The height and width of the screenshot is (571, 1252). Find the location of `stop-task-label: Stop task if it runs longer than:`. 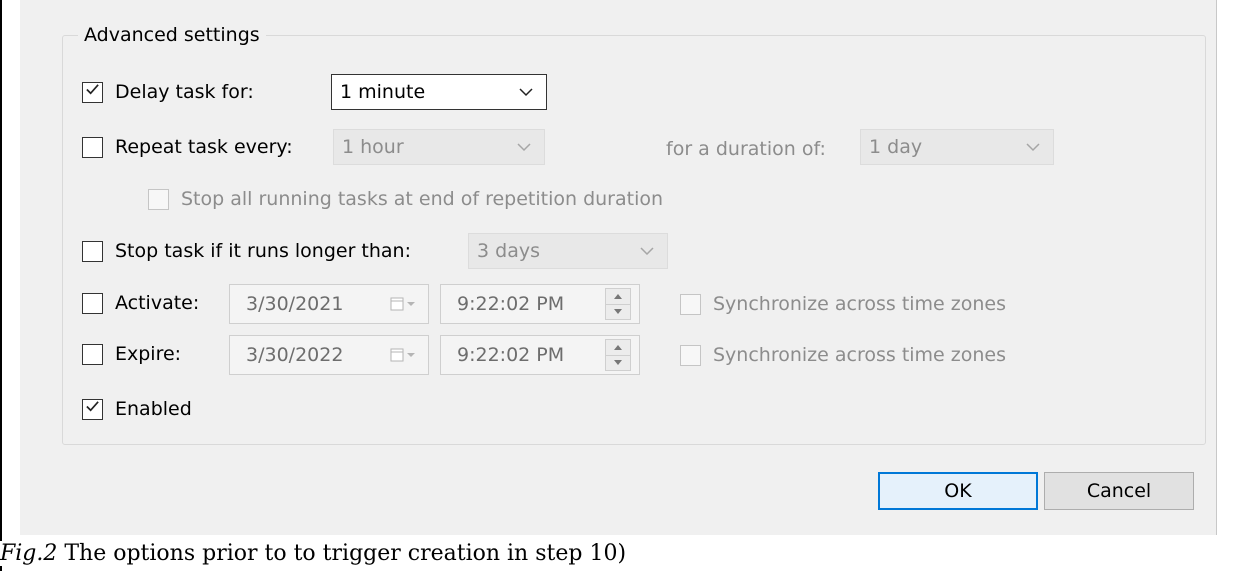

stop-task-label: Stop task if it runs longer than: is located at coordinates (263, 251).